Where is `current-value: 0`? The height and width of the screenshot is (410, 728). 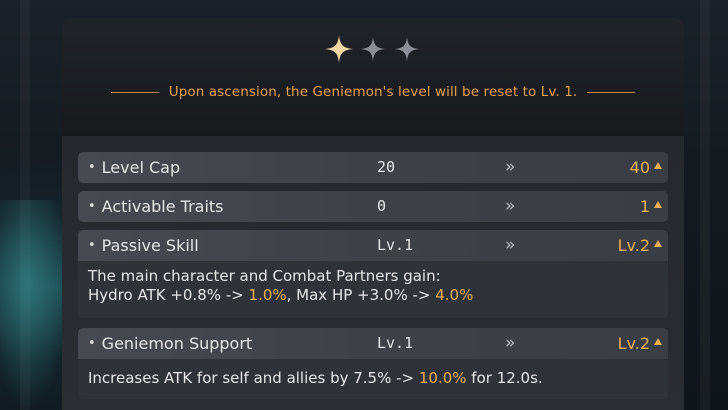 current-value: 0 is located at coordinates (382, 206).